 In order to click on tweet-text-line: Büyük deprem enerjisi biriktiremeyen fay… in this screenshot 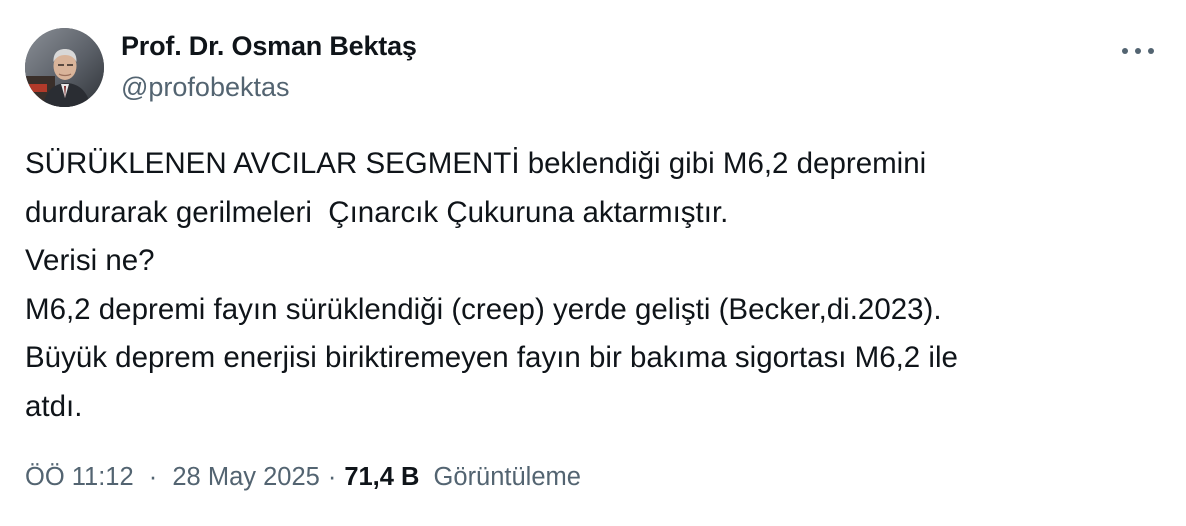, I will do `click(491, 357)`.